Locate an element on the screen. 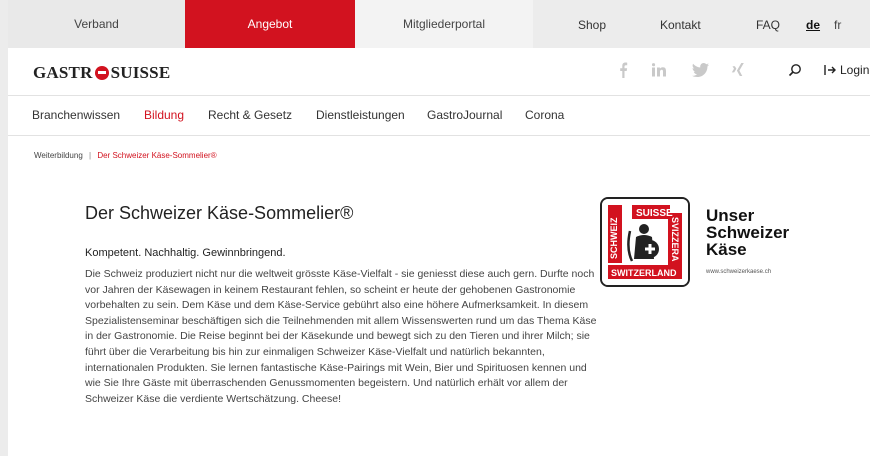  breadcrumb-item-weiterbildung: Weiterbildung is located at coordinates (58, 155).